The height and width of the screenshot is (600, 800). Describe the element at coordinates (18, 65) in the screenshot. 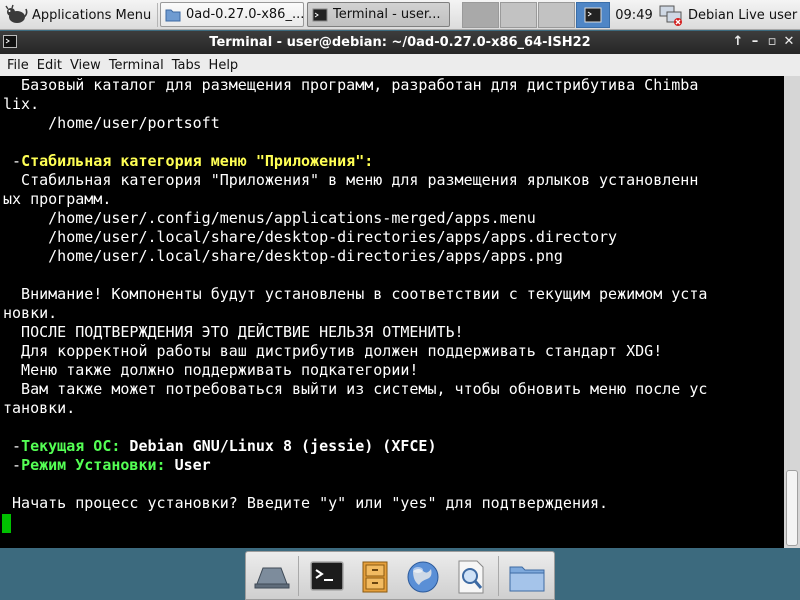

I see `menu-file: File` at that location.